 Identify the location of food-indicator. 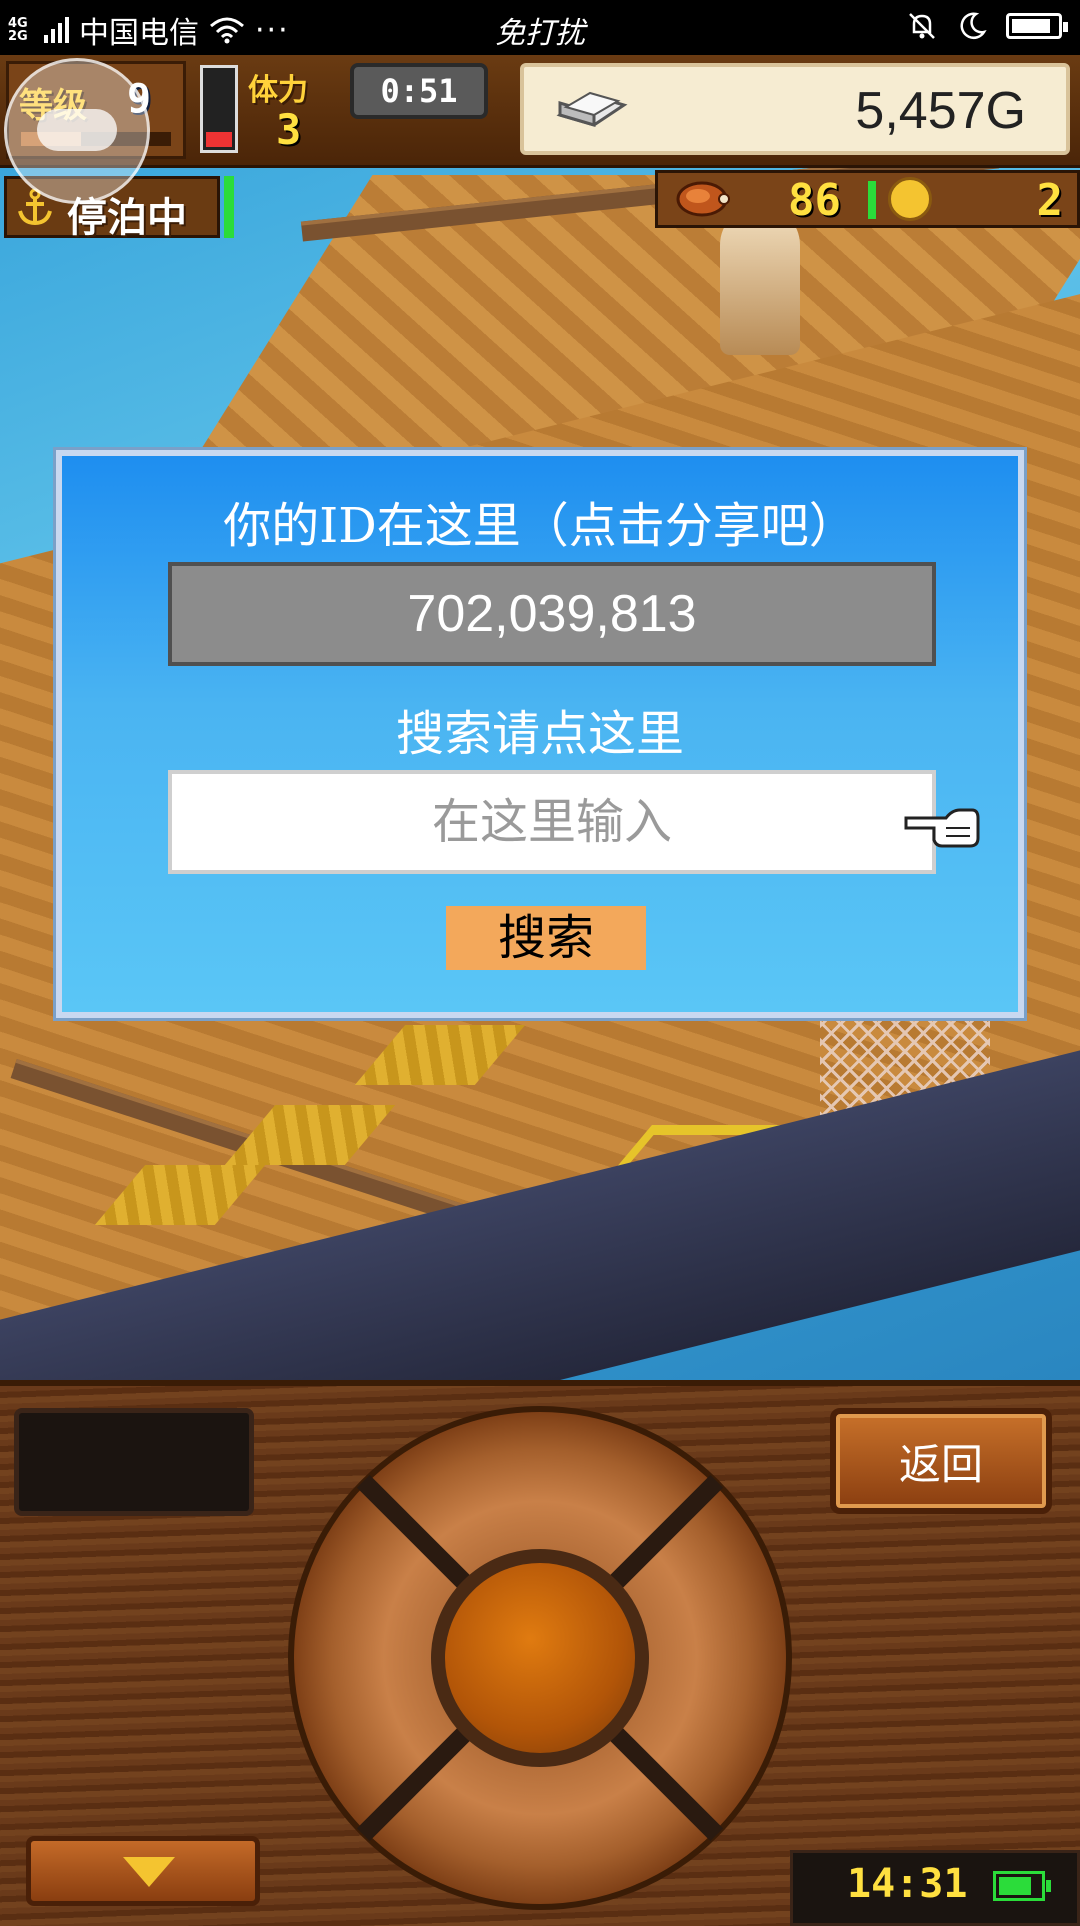
(872, 200).